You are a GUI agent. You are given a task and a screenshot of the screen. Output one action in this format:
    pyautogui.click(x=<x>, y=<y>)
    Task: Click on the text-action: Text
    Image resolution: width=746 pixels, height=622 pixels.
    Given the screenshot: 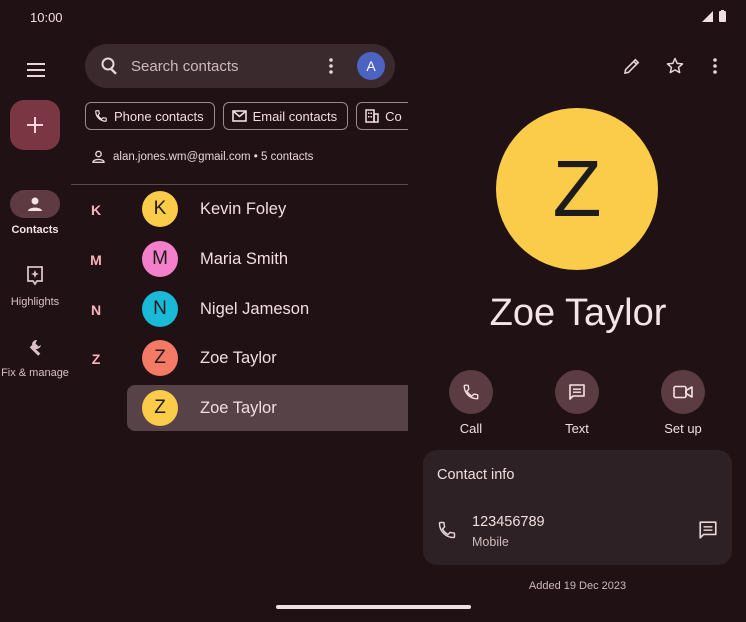 What is the action you would take?
    pyautogui.click(x=577, y=403)
    